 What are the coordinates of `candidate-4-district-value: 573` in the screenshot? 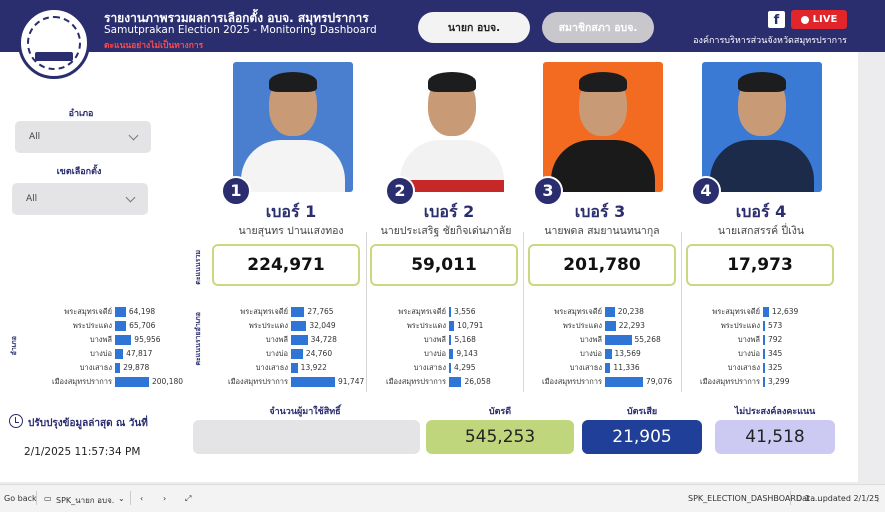 It's located at (775, 325).